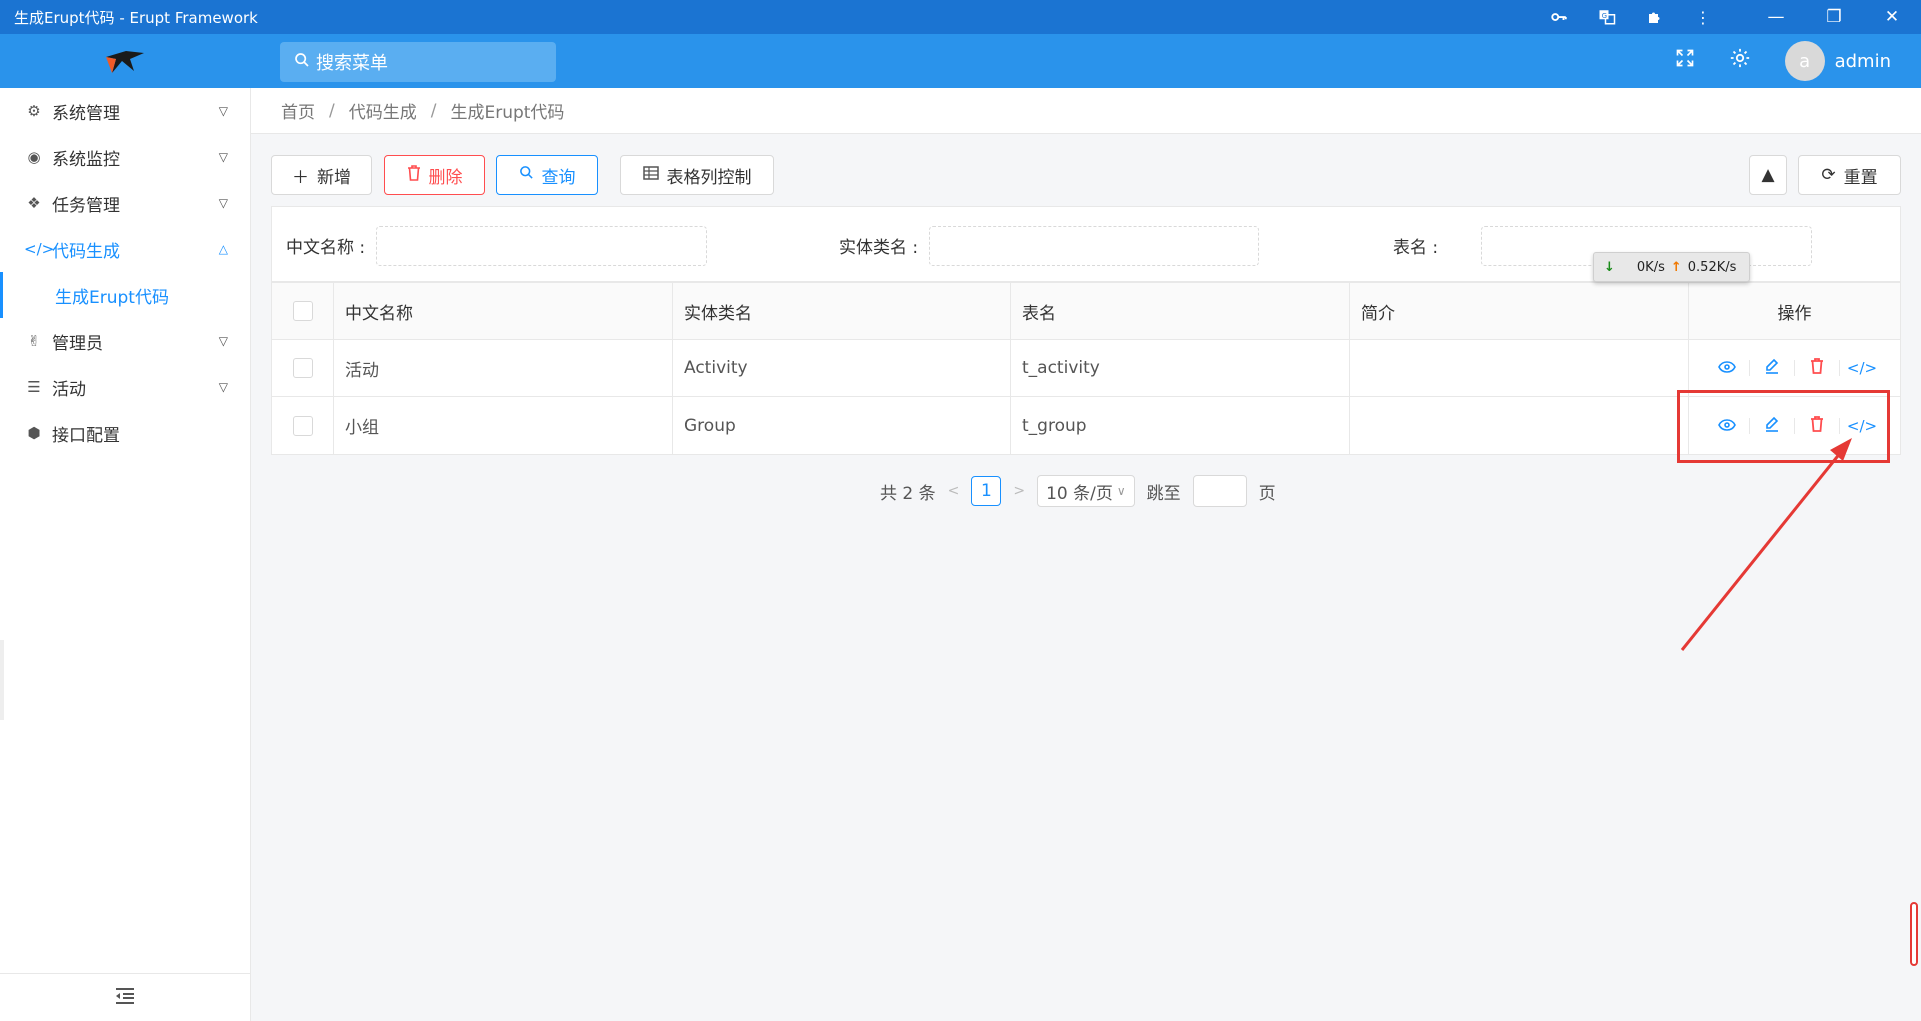 The image size is (1921, 1021). What do you see at coordinates (503, 368) in the screenshot?
I see `cell-cn-name: 活动` at bounding box center [503, 368].